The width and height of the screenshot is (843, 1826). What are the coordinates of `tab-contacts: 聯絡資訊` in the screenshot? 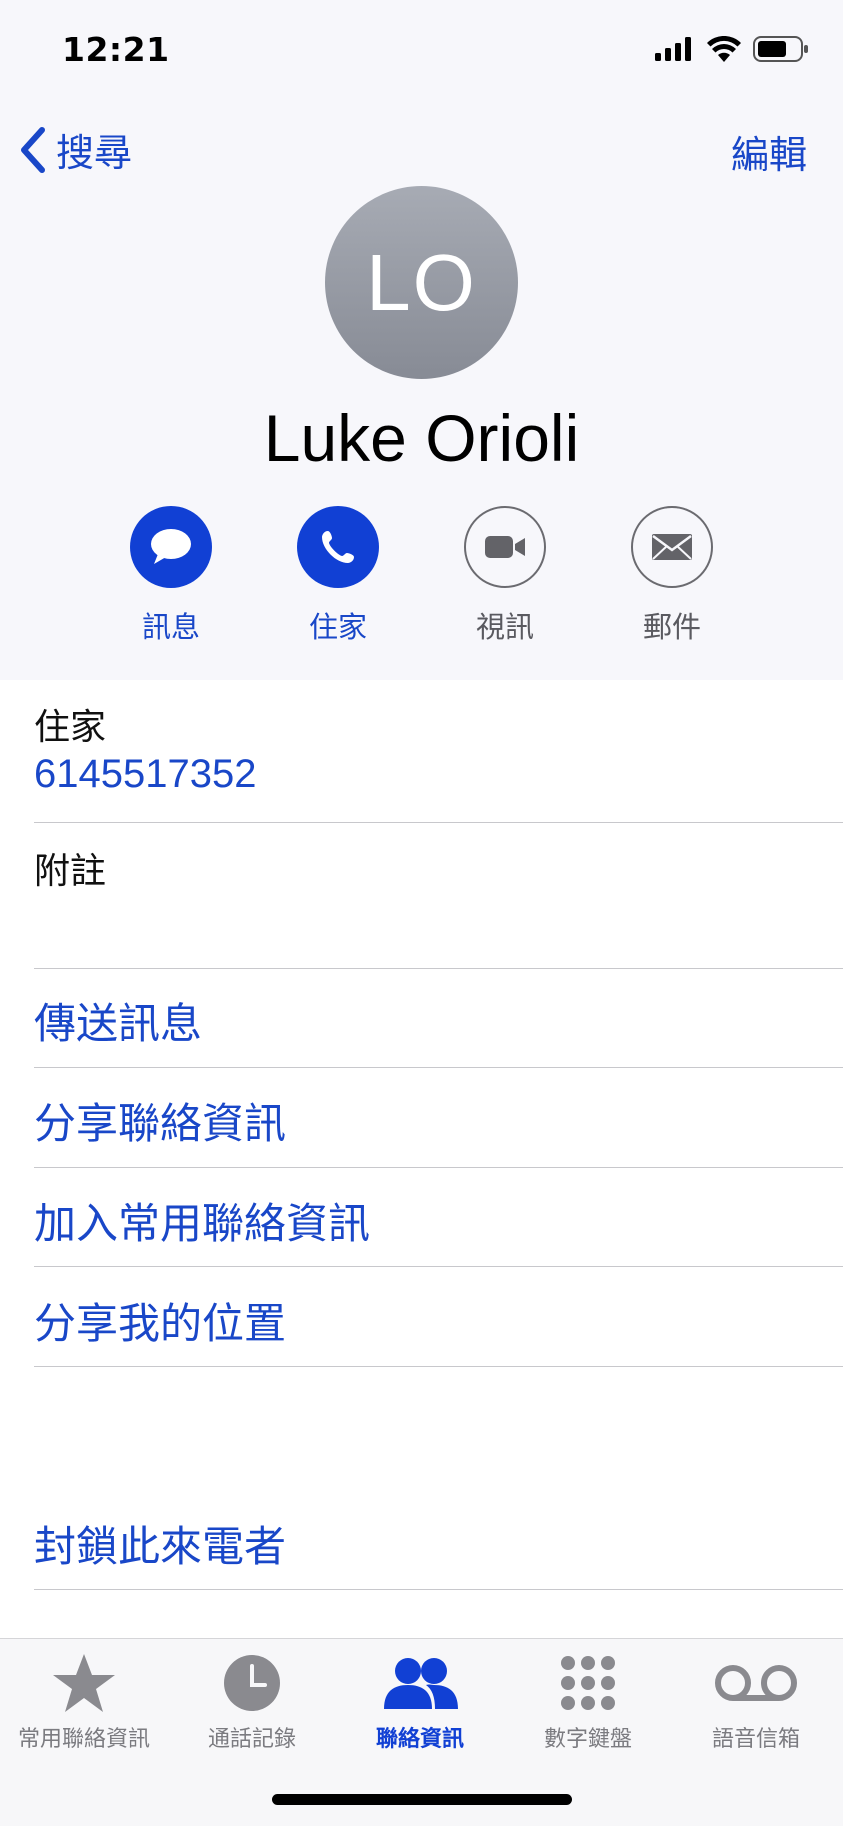 It's located at (420, 1701).